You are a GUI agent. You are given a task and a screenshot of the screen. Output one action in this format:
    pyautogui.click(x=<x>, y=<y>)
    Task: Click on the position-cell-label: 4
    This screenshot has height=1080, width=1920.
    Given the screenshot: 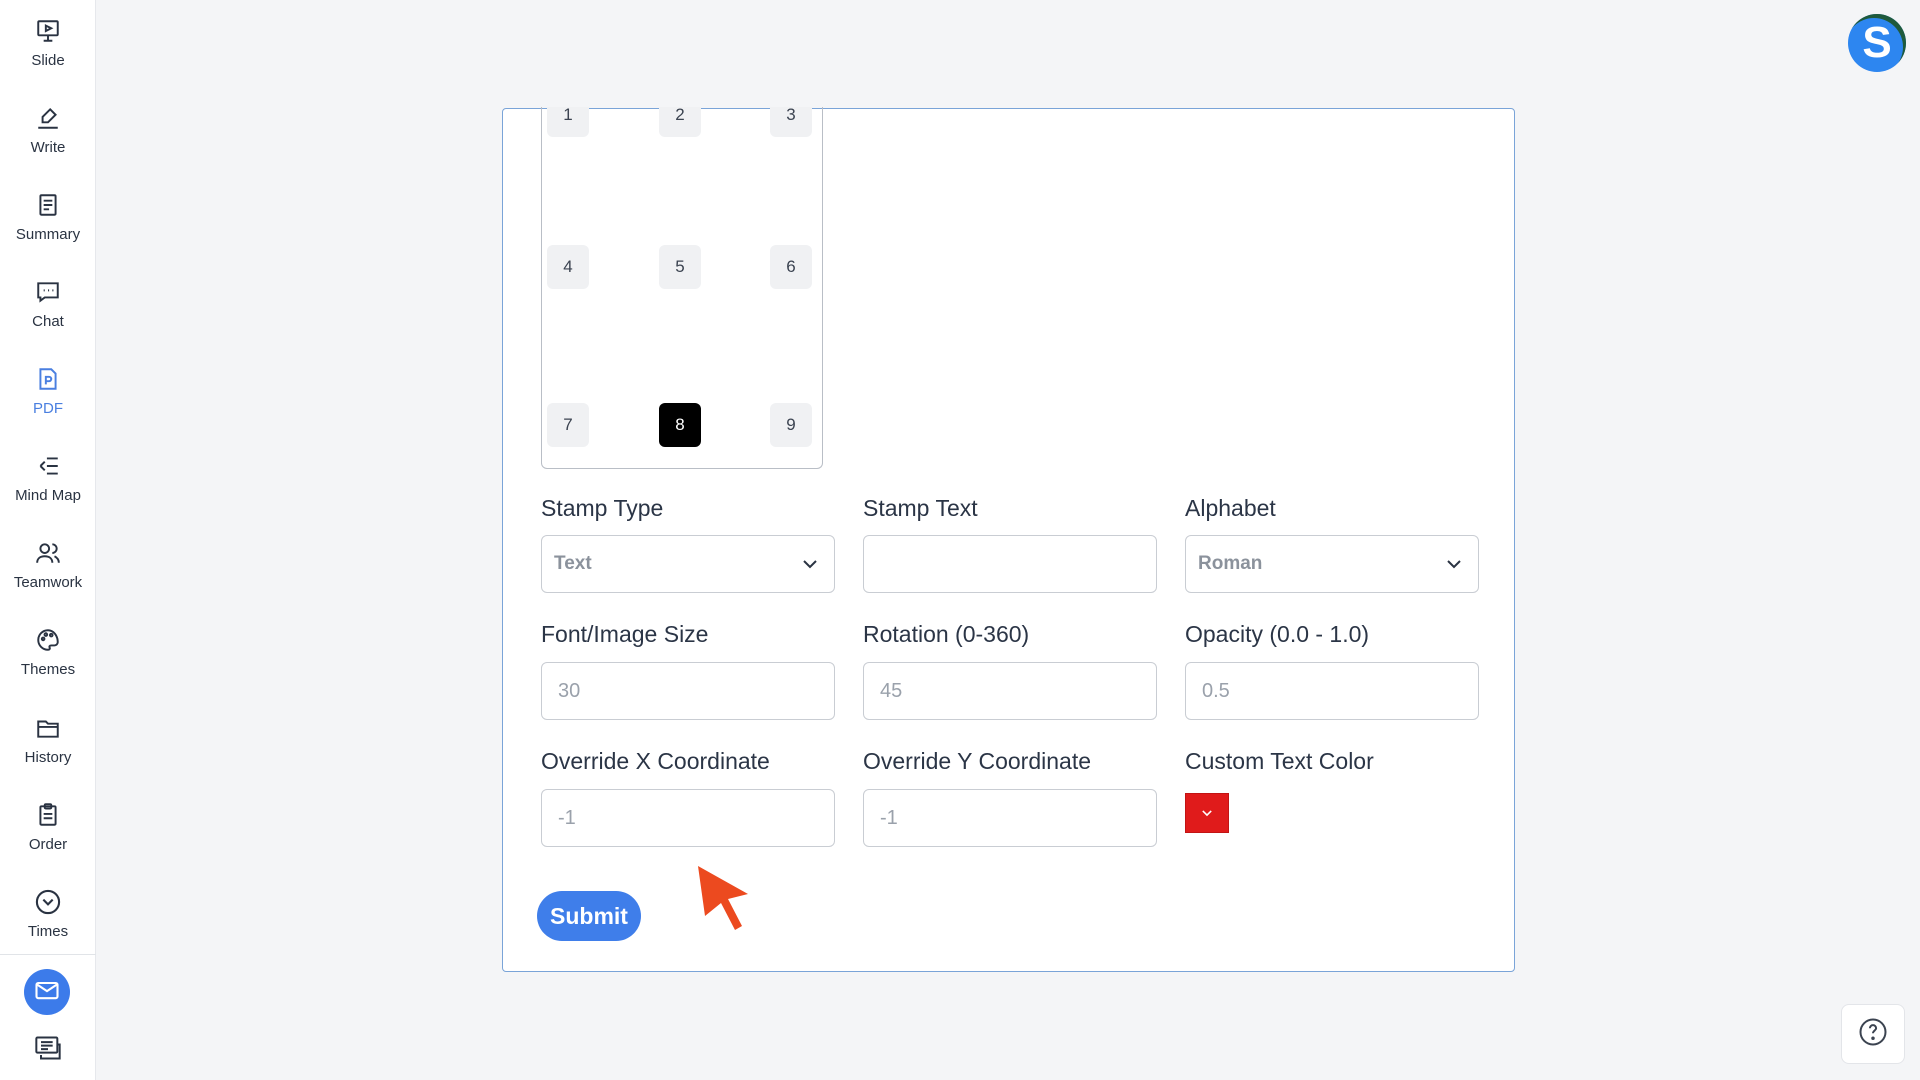 What is the action you would take?
    pyautogui.click(x=568, y=266)
    